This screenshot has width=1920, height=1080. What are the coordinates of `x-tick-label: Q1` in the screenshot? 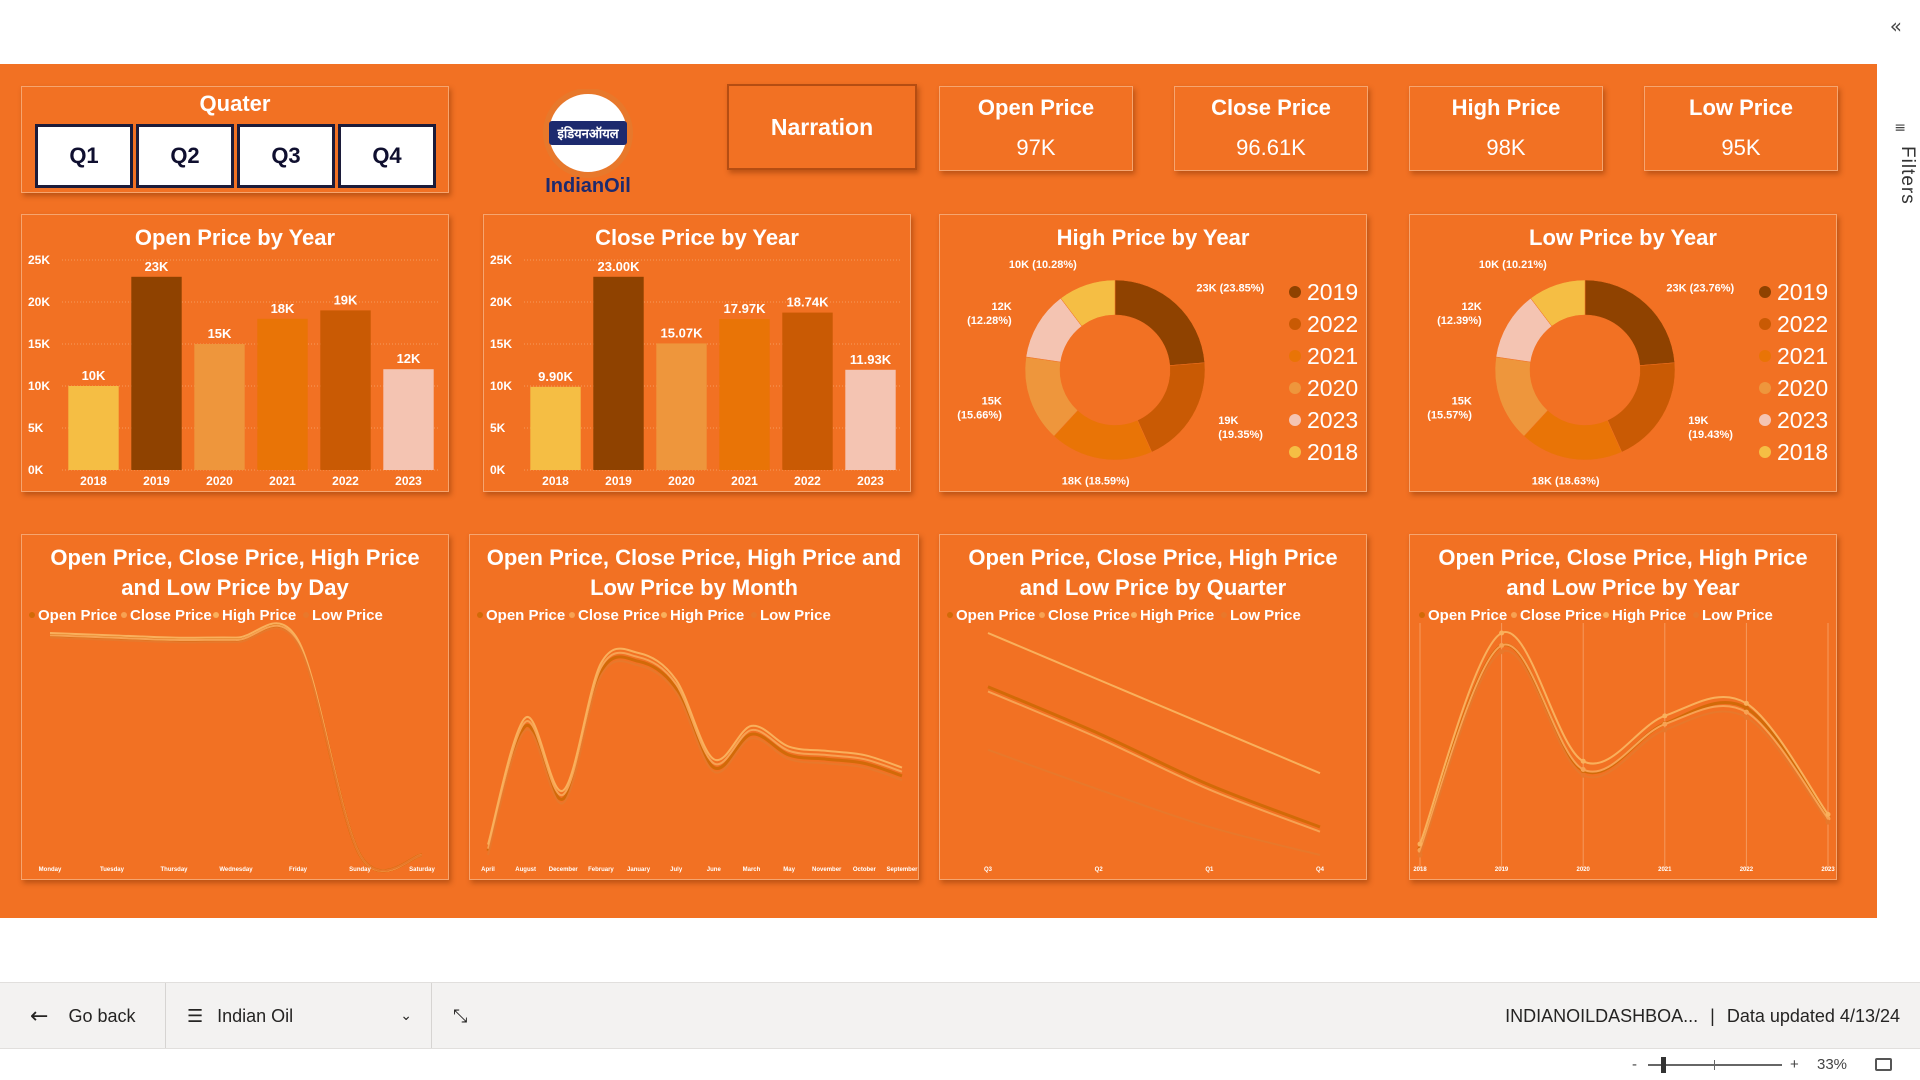 It's located at (1209, 870).